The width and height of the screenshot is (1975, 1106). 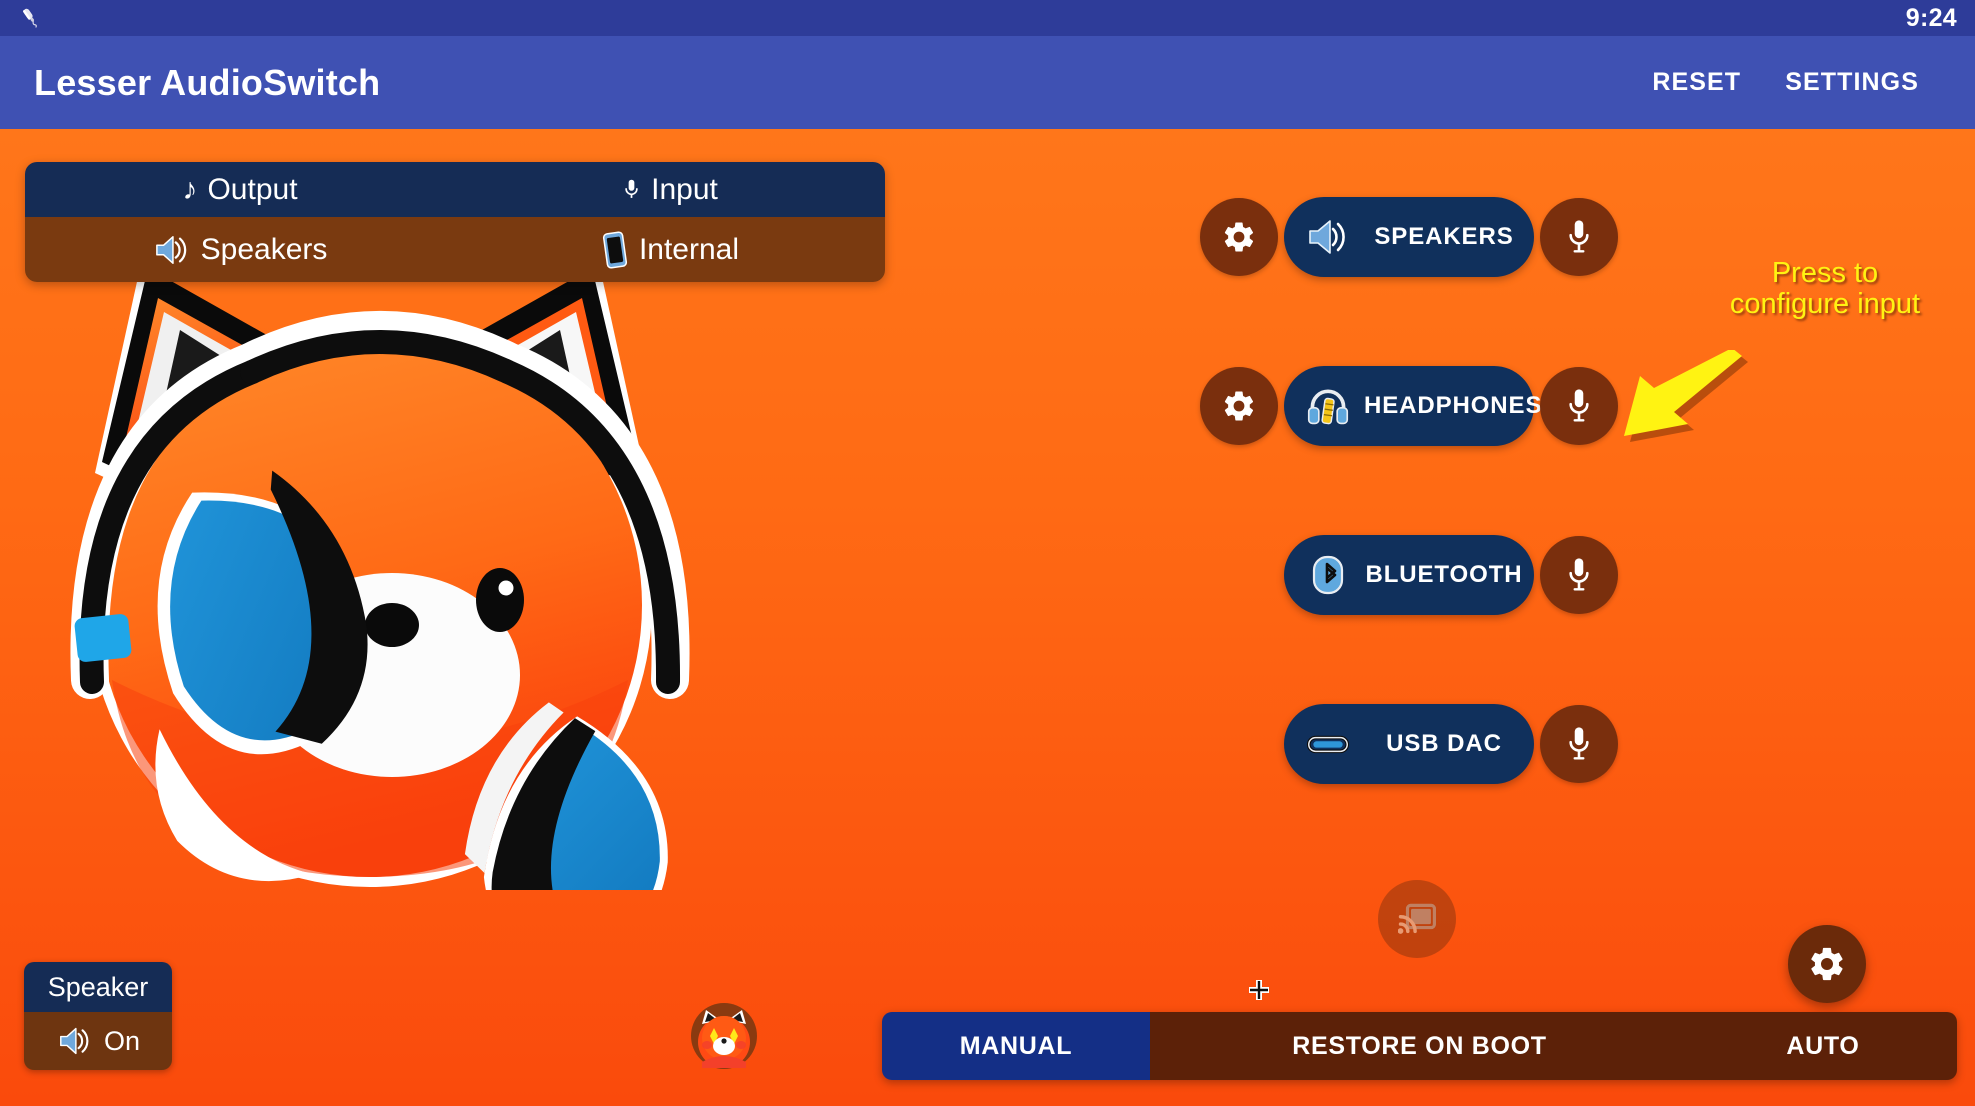 I want to click on speakers-mic-button, so click(x=1579, y=237).